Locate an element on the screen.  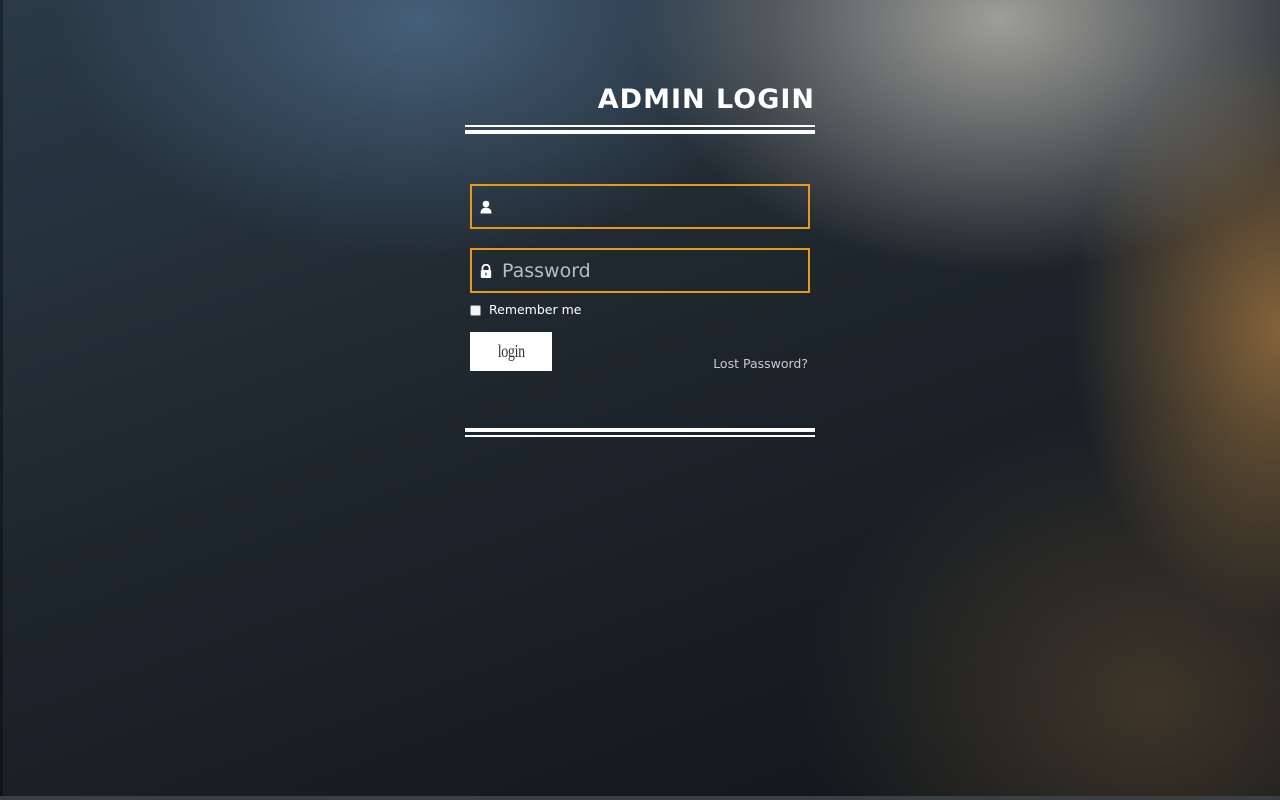
window-bottom-edge is located at coordinates (640, 798).